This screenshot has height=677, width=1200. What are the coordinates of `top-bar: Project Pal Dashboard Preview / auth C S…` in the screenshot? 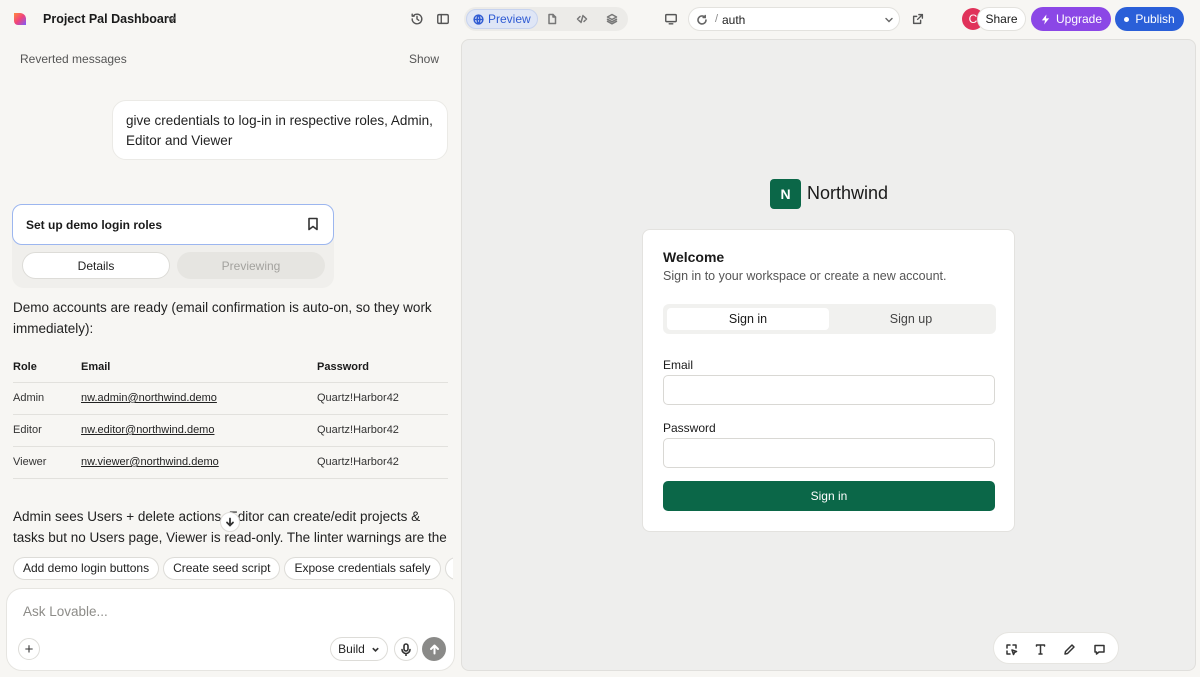 It's located at (600, 19).